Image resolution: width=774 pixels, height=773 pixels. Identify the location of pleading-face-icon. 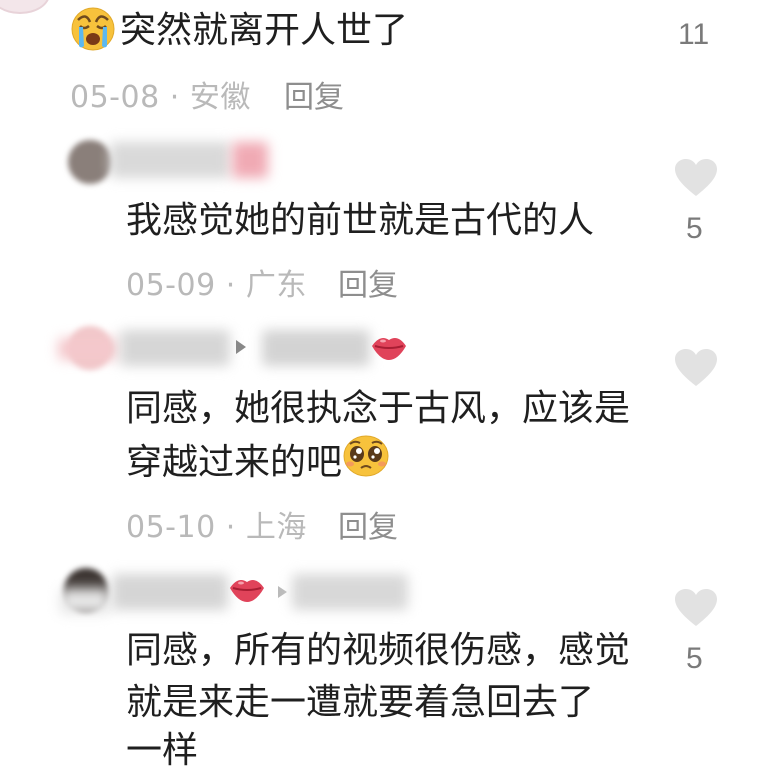
(366, 464).